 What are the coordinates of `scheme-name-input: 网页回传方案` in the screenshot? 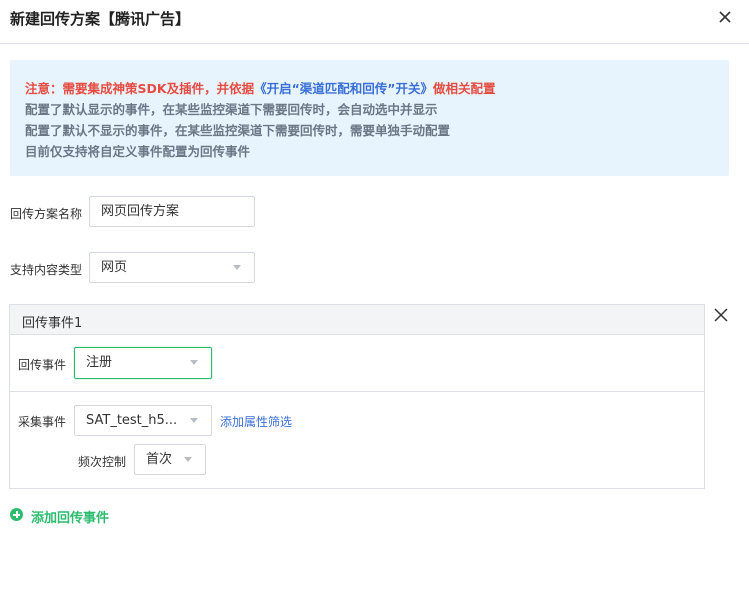 It's located at (172, 211).